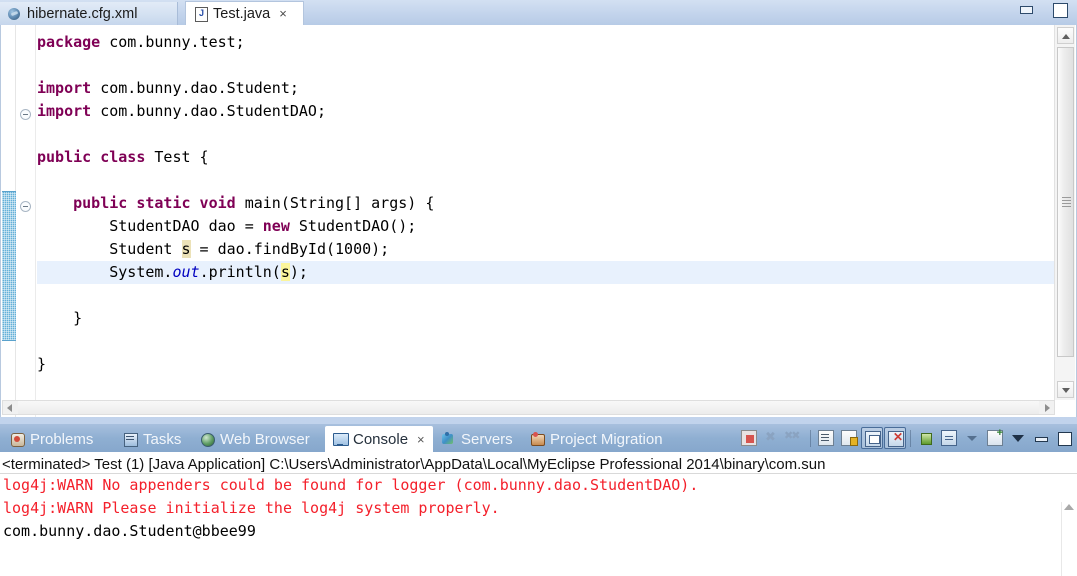  Describe the element at coordinates (537, 439) in the screenshot. I see `migration-icon` at that location.